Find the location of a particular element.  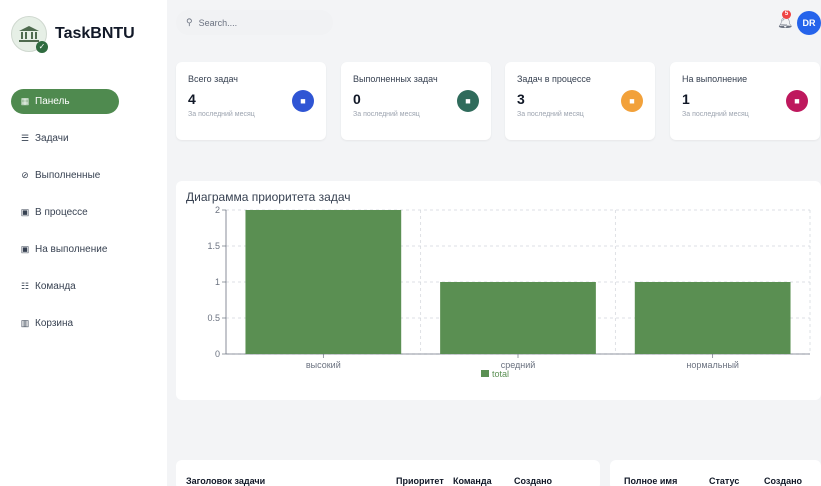

check-circle-icon: ⊘ is located at coordinates (25, 175).